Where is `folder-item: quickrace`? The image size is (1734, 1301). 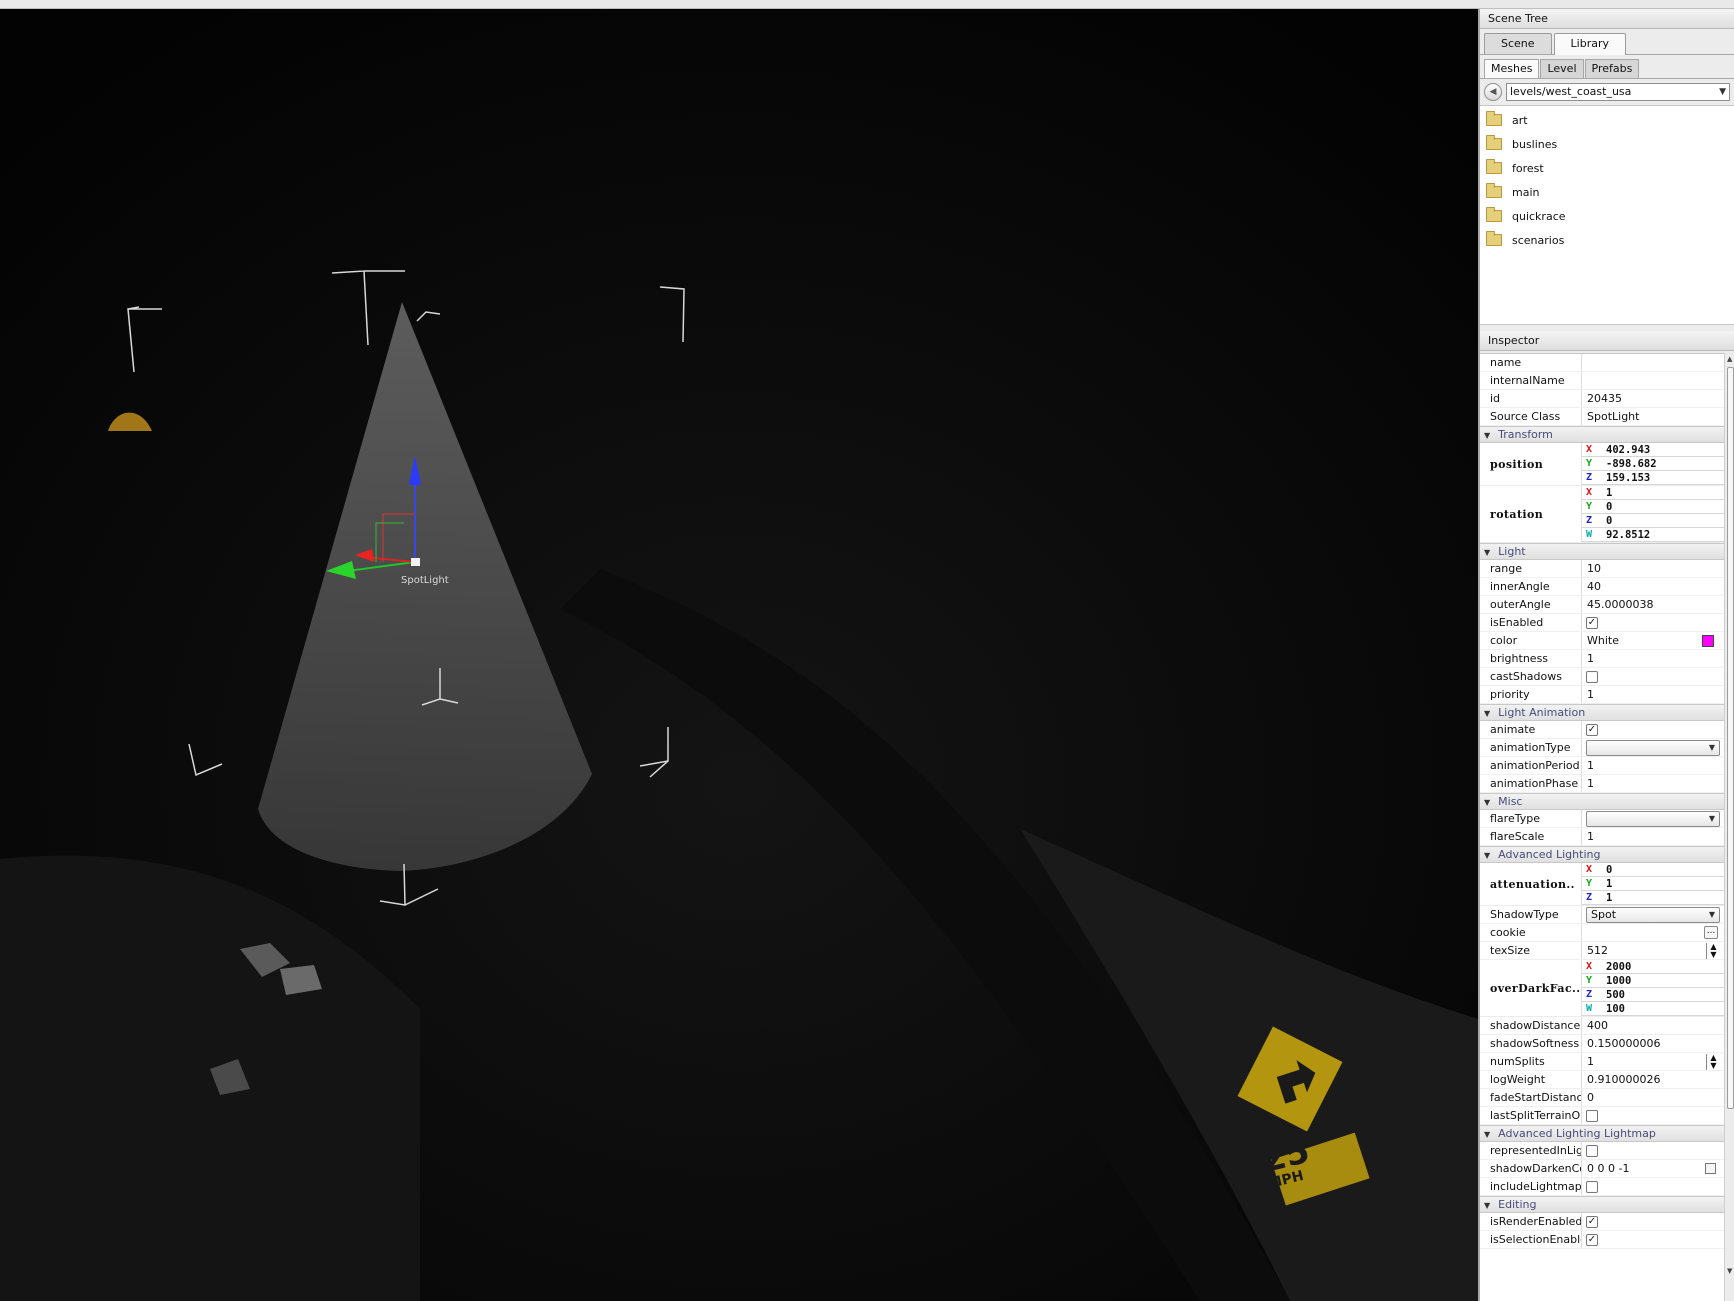
folder-item: quickrace is located at coordinates (1607, 216).